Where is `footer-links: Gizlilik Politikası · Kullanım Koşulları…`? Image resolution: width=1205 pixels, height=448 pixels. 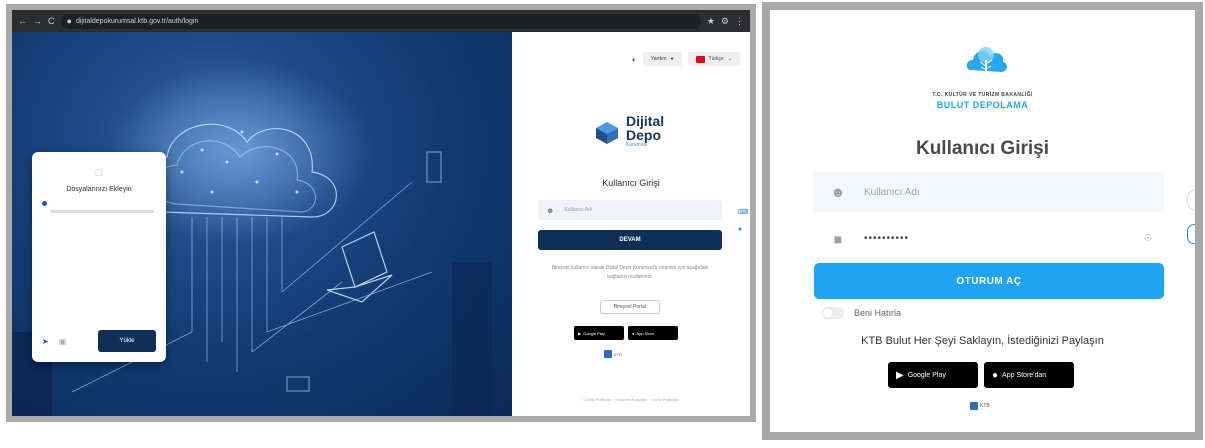 footer-links: Gizlilik Politikası · Kullanım Koşulları… is located at coordinates (631, 399).